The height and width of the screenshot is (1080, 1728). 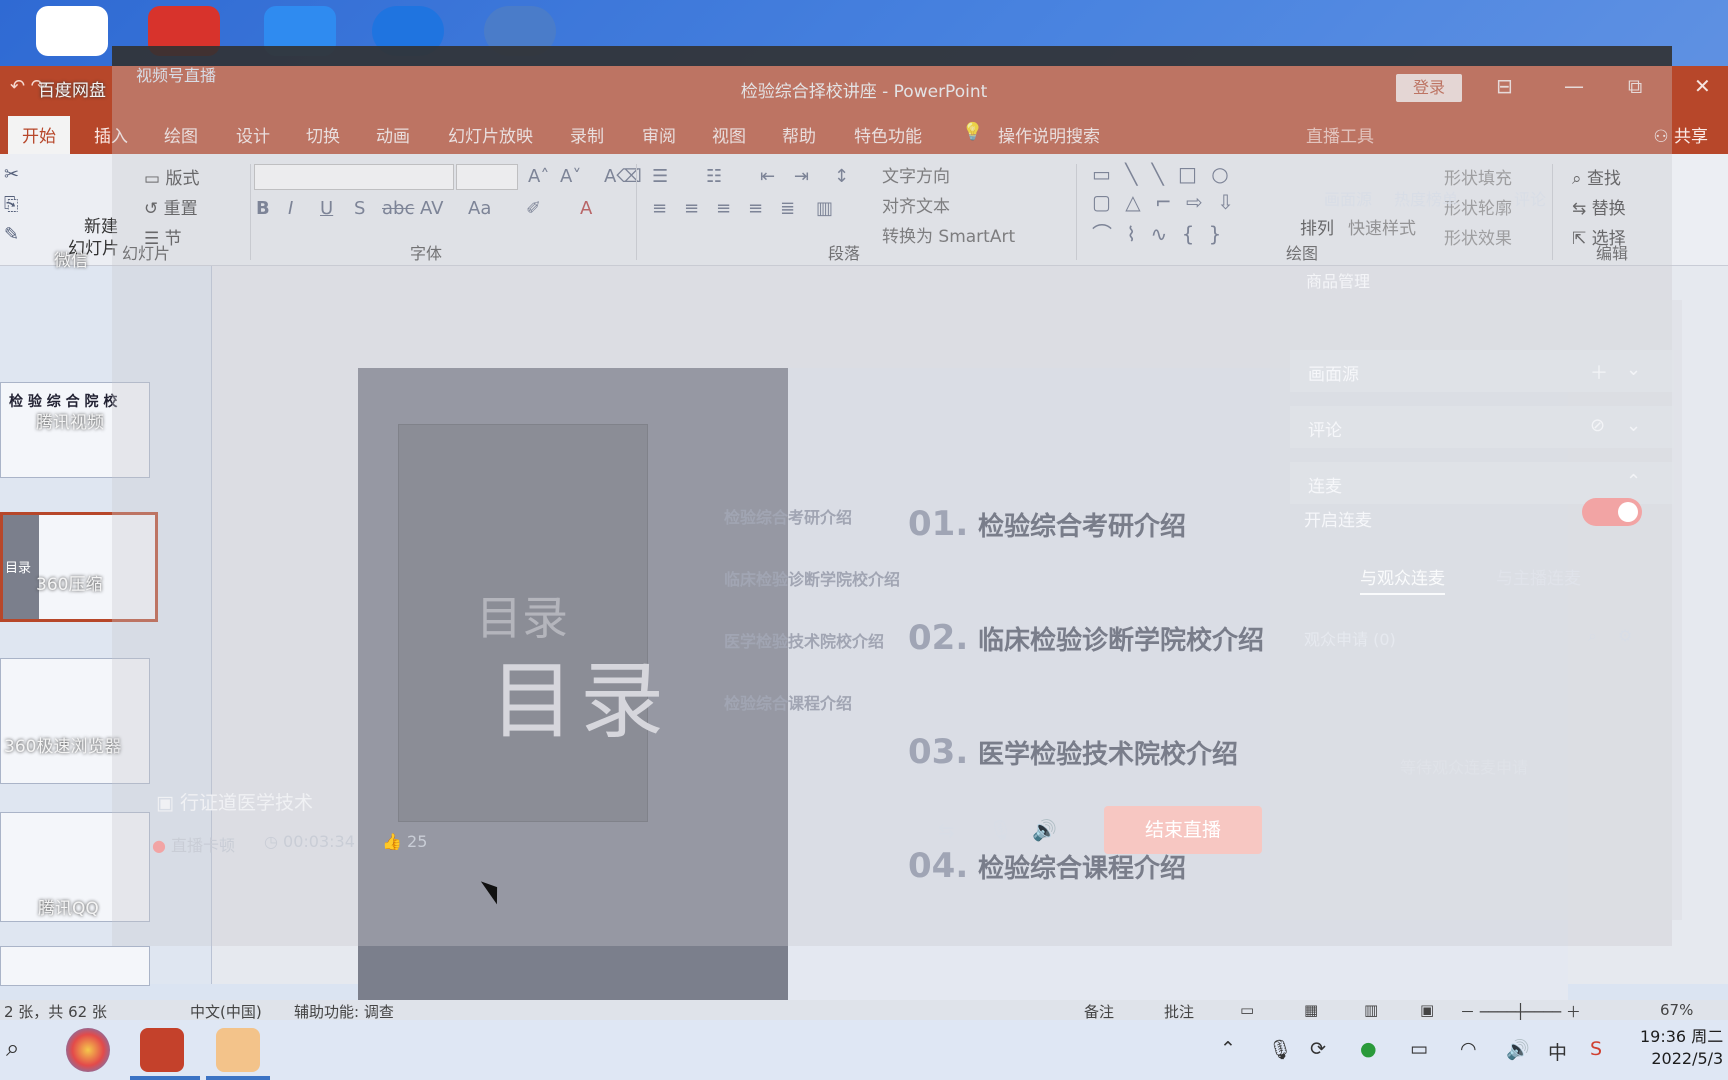 I want to click on desktop-label-baidu: 百度网盘, so click(x=72, y=91).